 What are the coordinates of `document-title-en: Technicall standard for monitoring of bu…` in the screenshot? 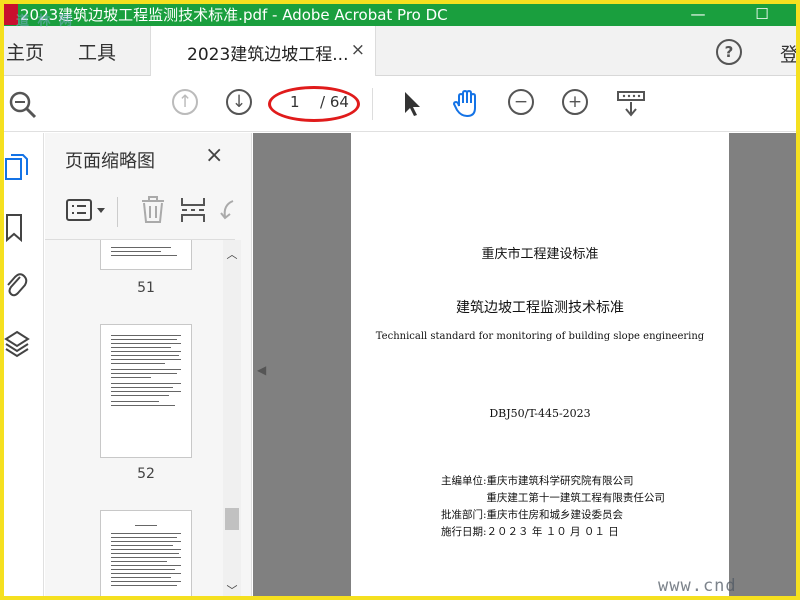 It's located at (540, 336).